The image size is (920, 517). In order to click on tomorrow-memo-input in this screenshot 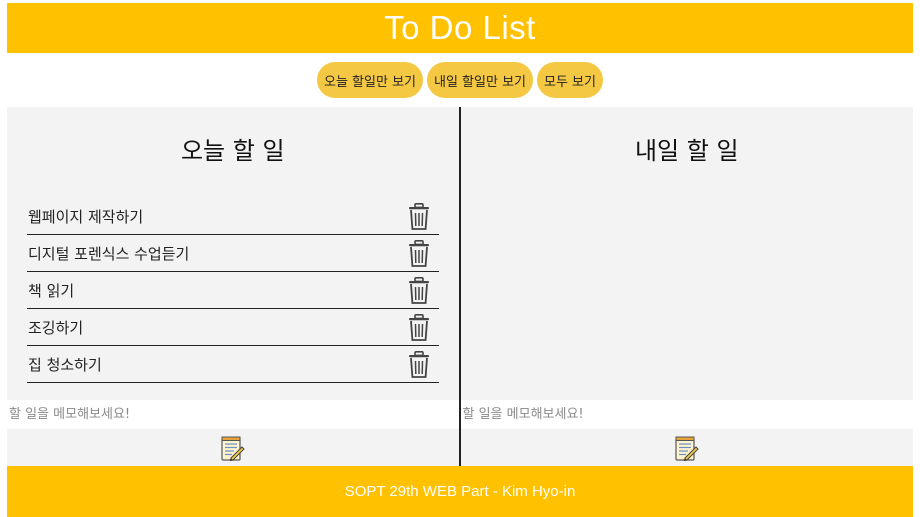, I will do `click(686, 414)`.